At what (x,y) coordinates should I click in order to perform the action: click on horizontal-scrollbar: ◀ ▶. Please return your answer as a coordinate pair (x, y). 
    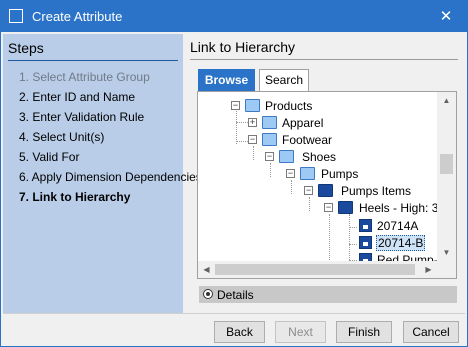
    Looking at the image, I should click on (317, 269).